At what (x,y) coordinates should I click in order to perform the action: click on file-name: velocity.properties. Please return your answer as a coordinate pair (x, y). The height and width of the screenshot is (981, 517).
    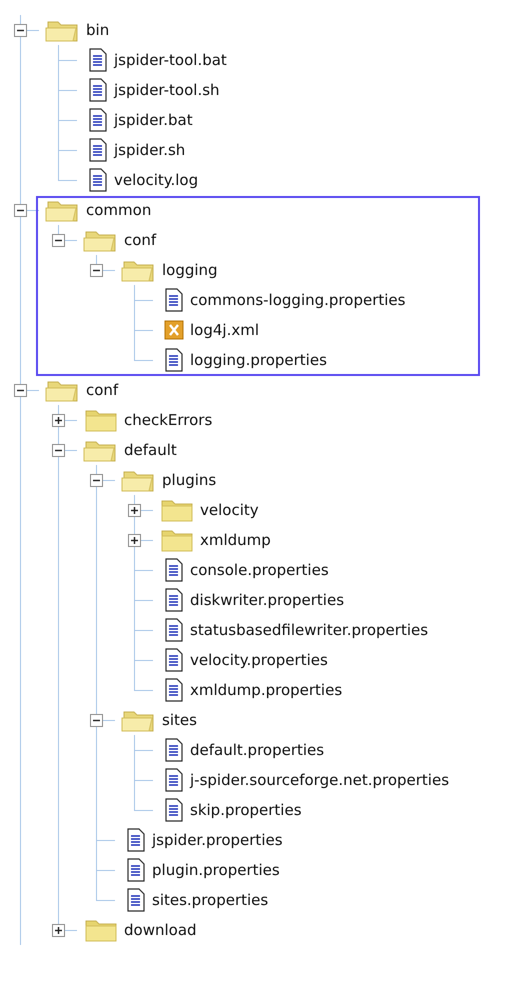
    Looking at the image, I should click on (259, 660).